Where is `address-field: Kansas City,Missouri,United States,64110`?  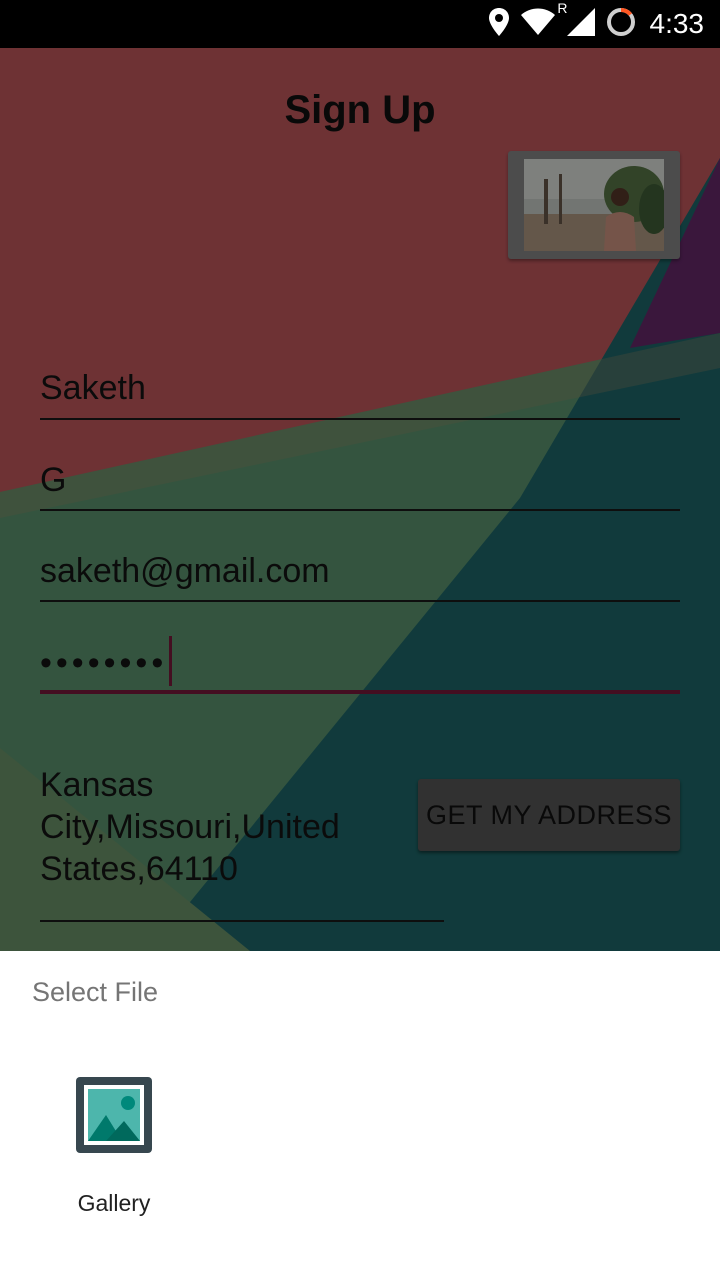 address-field: Kansas City,Missouri,United States,64110 is located at coordinates (230, 827).